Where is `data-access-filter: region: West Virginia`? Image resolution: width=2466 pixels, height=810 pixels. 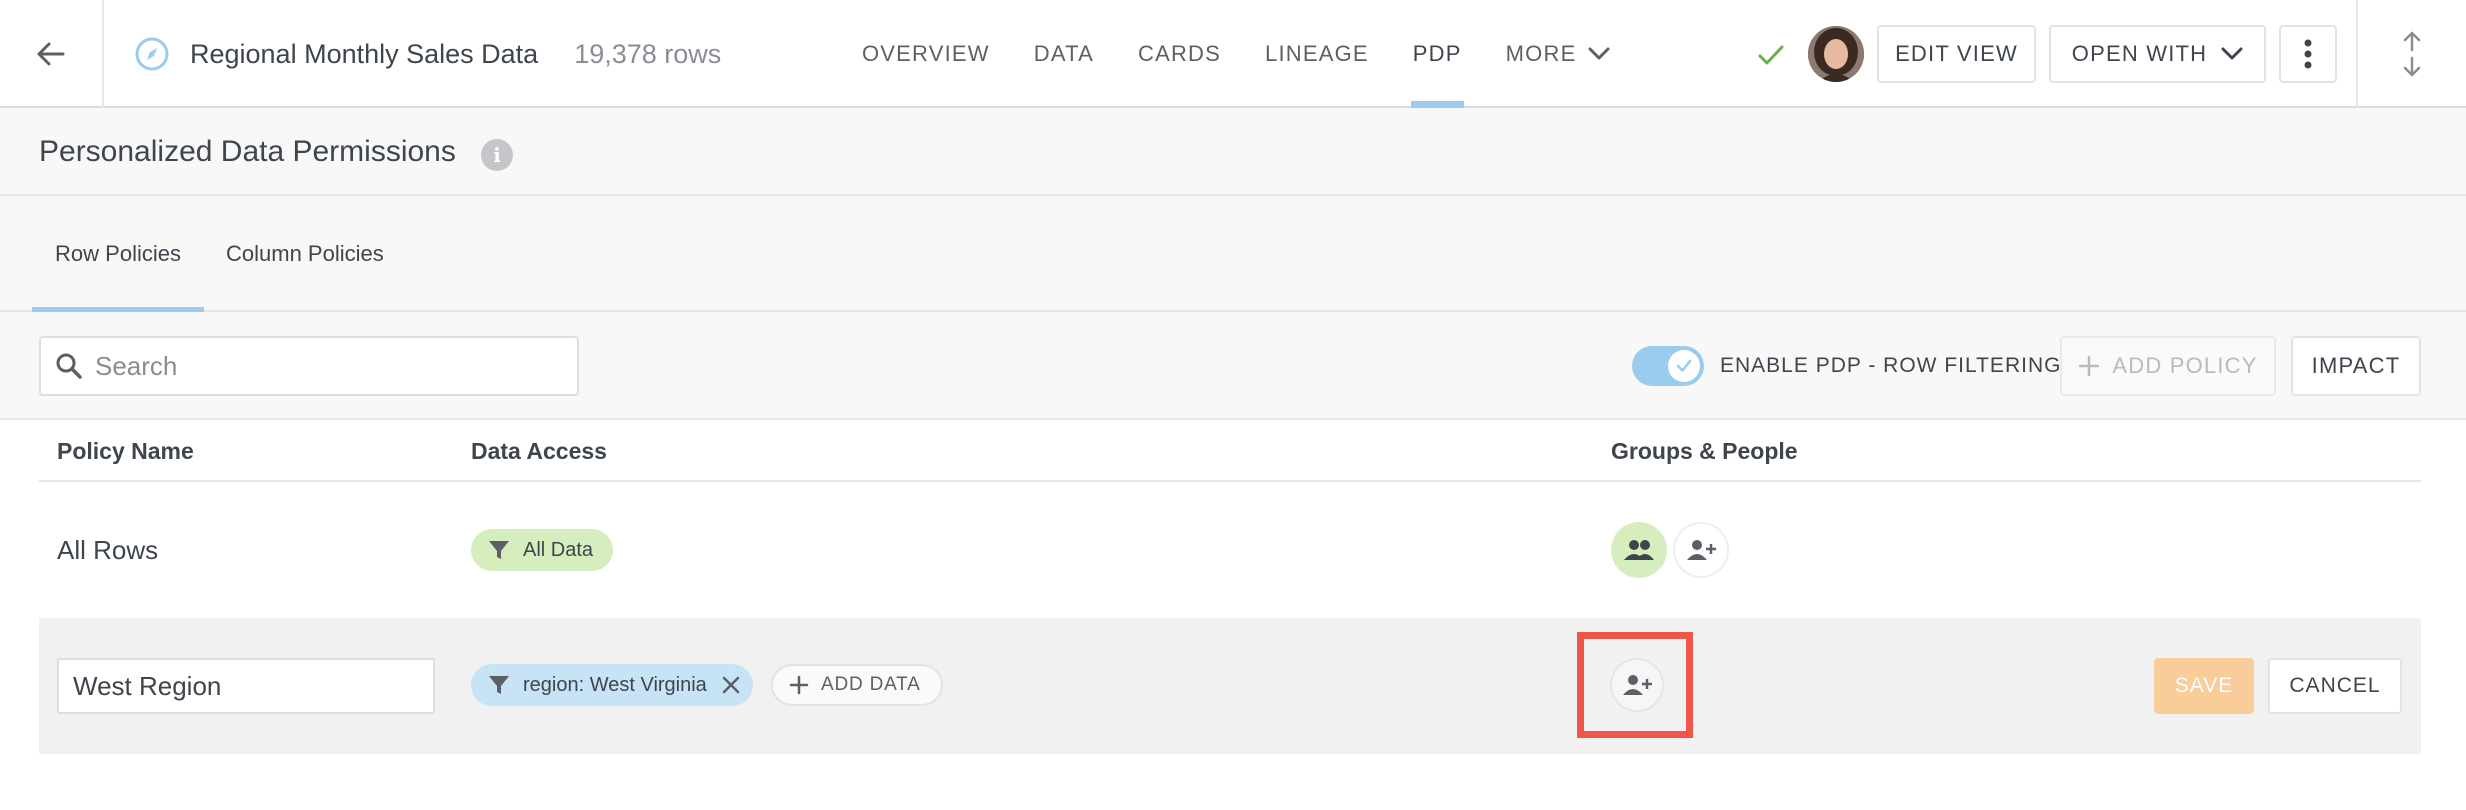 data-access-filter: region: West Virginia is located at coordinates (612, 685).